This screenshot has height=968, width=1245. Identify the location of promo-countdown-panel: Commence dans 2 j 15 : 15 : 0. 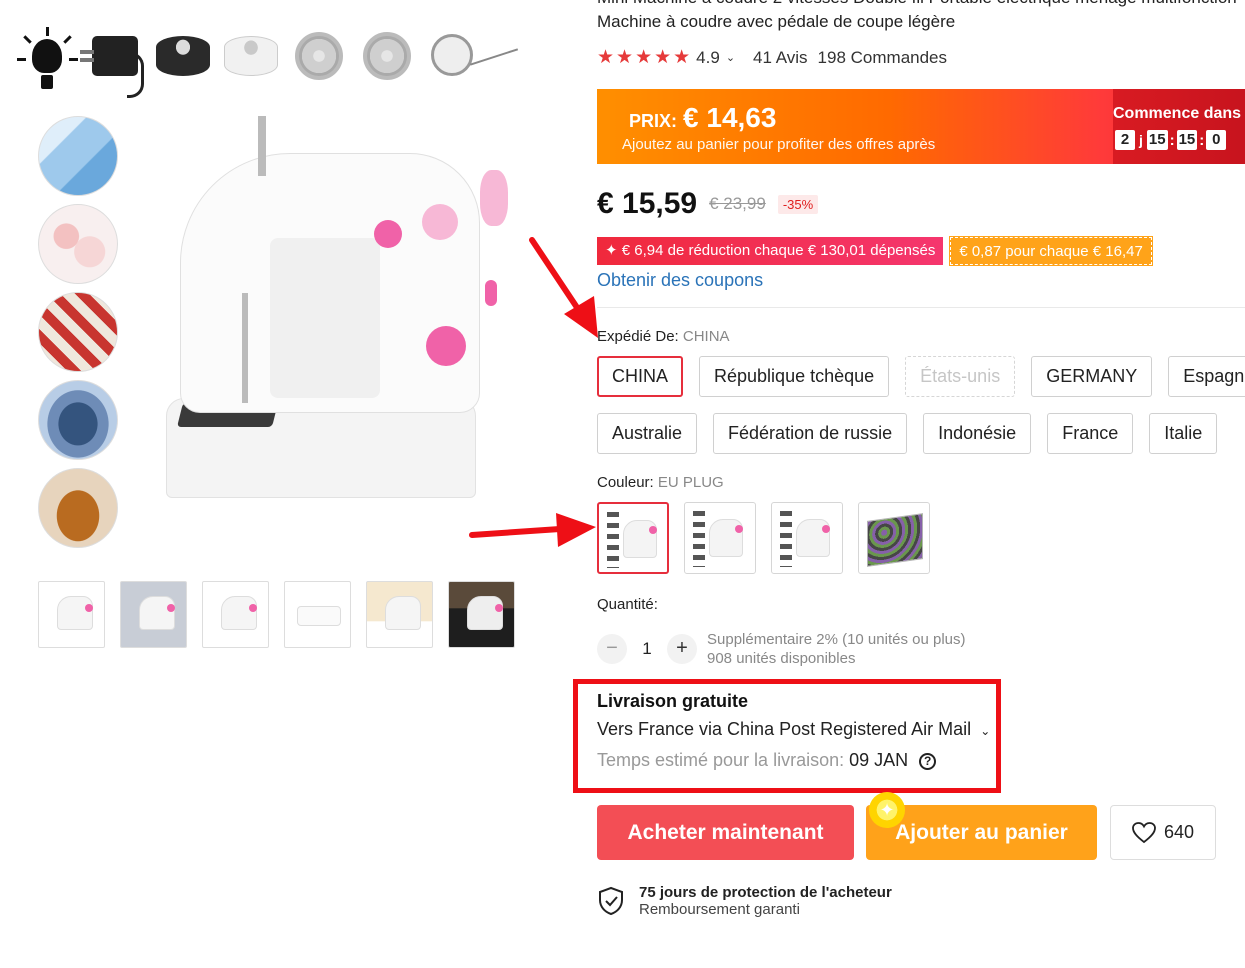
(1179, 126).